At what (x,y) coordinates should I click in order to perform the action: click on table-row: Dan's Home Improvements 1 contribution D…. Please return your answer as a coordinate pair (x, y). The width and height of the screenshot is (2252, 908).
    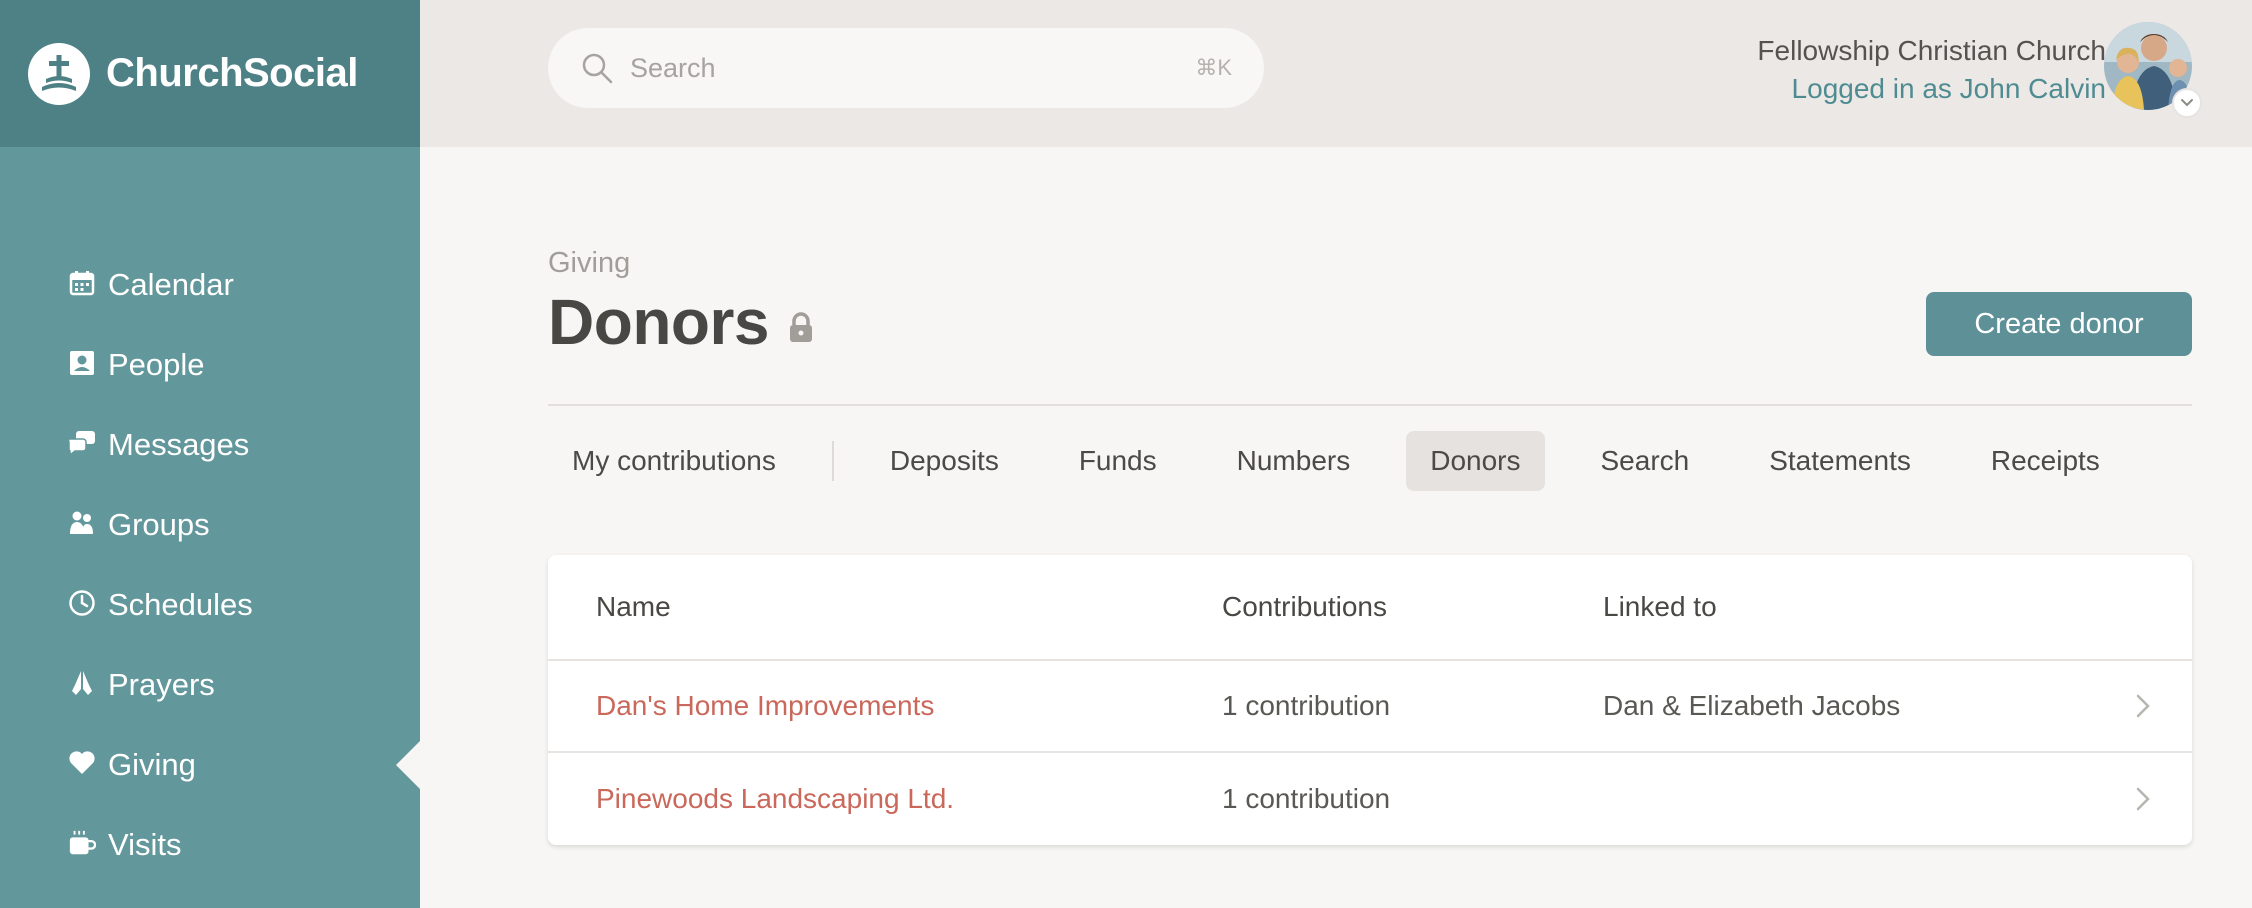
    Looking at the image, I should click on (1370, 707).